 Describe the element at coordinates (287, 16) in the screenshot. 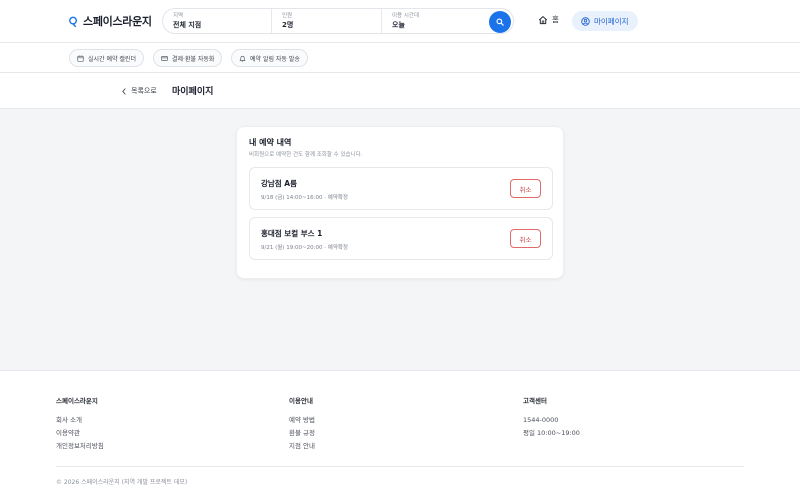

I see `people-label: 인원` at that location.